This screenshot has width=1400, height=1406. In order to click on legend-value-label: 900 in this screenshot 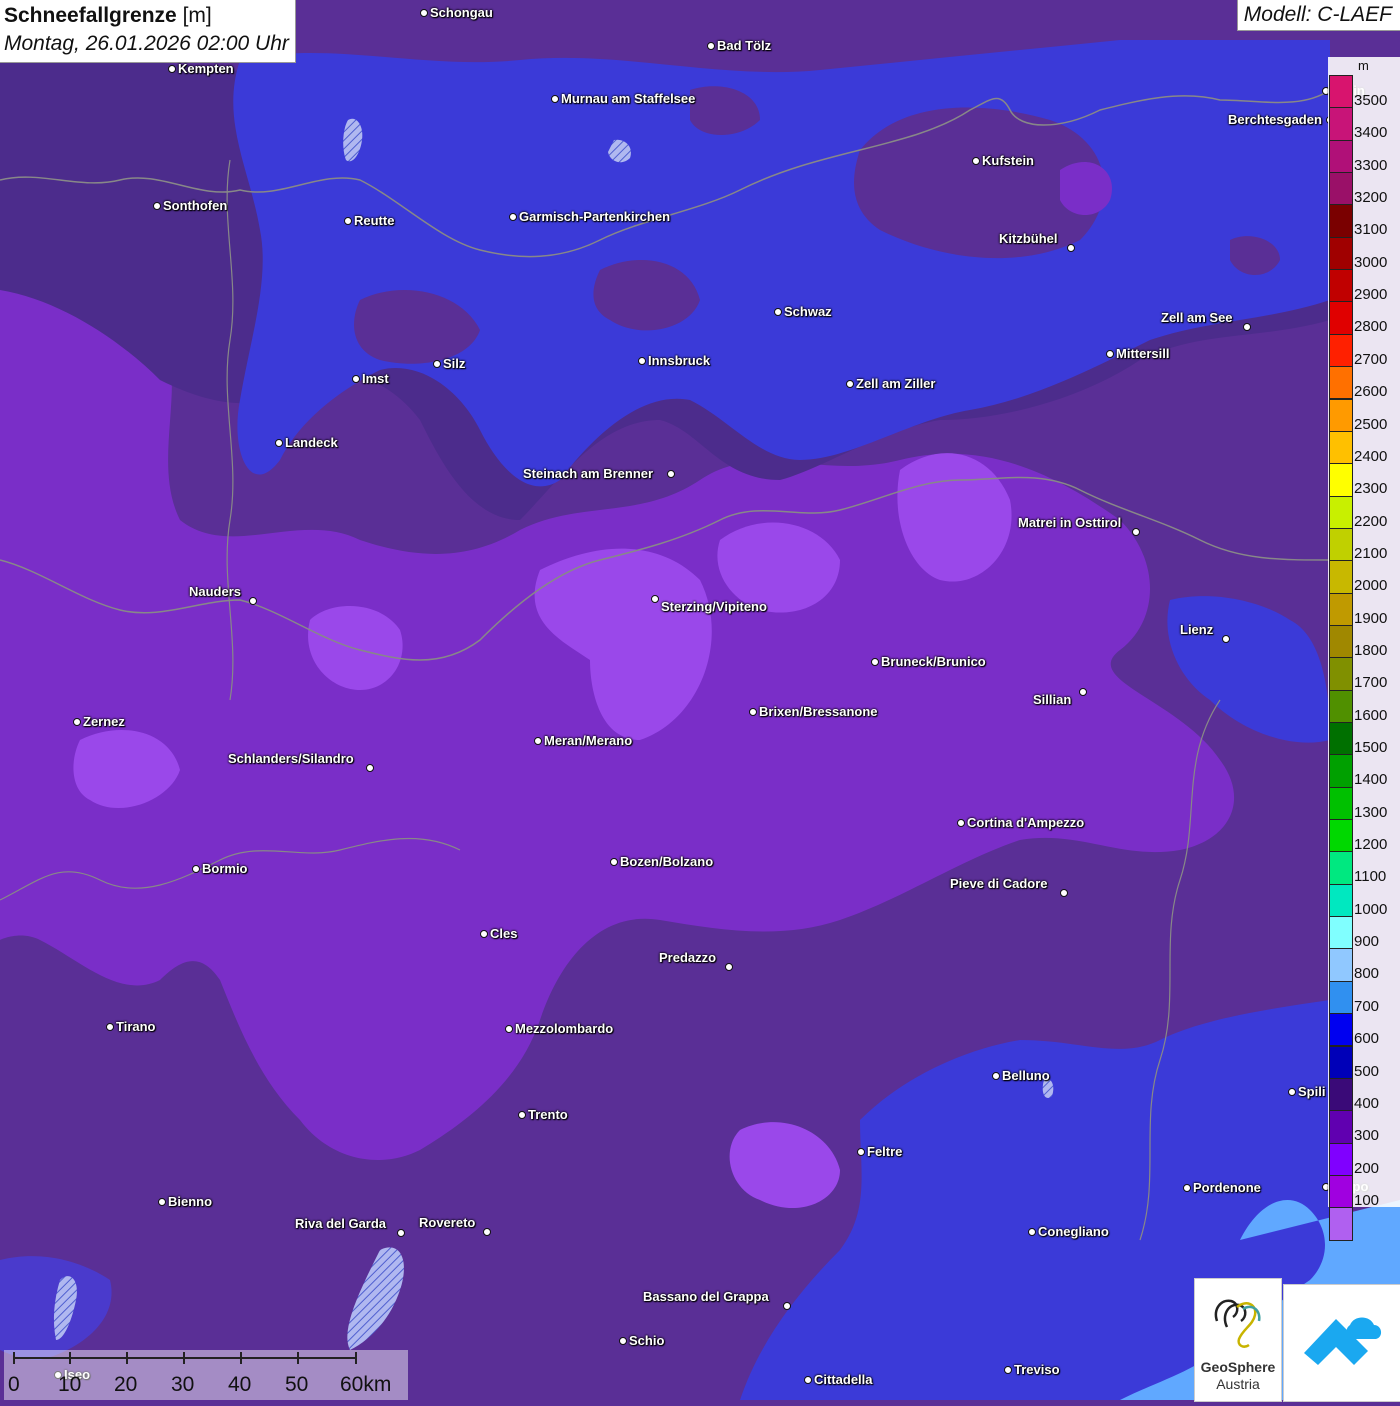, I will do `click(1367, 942)`.